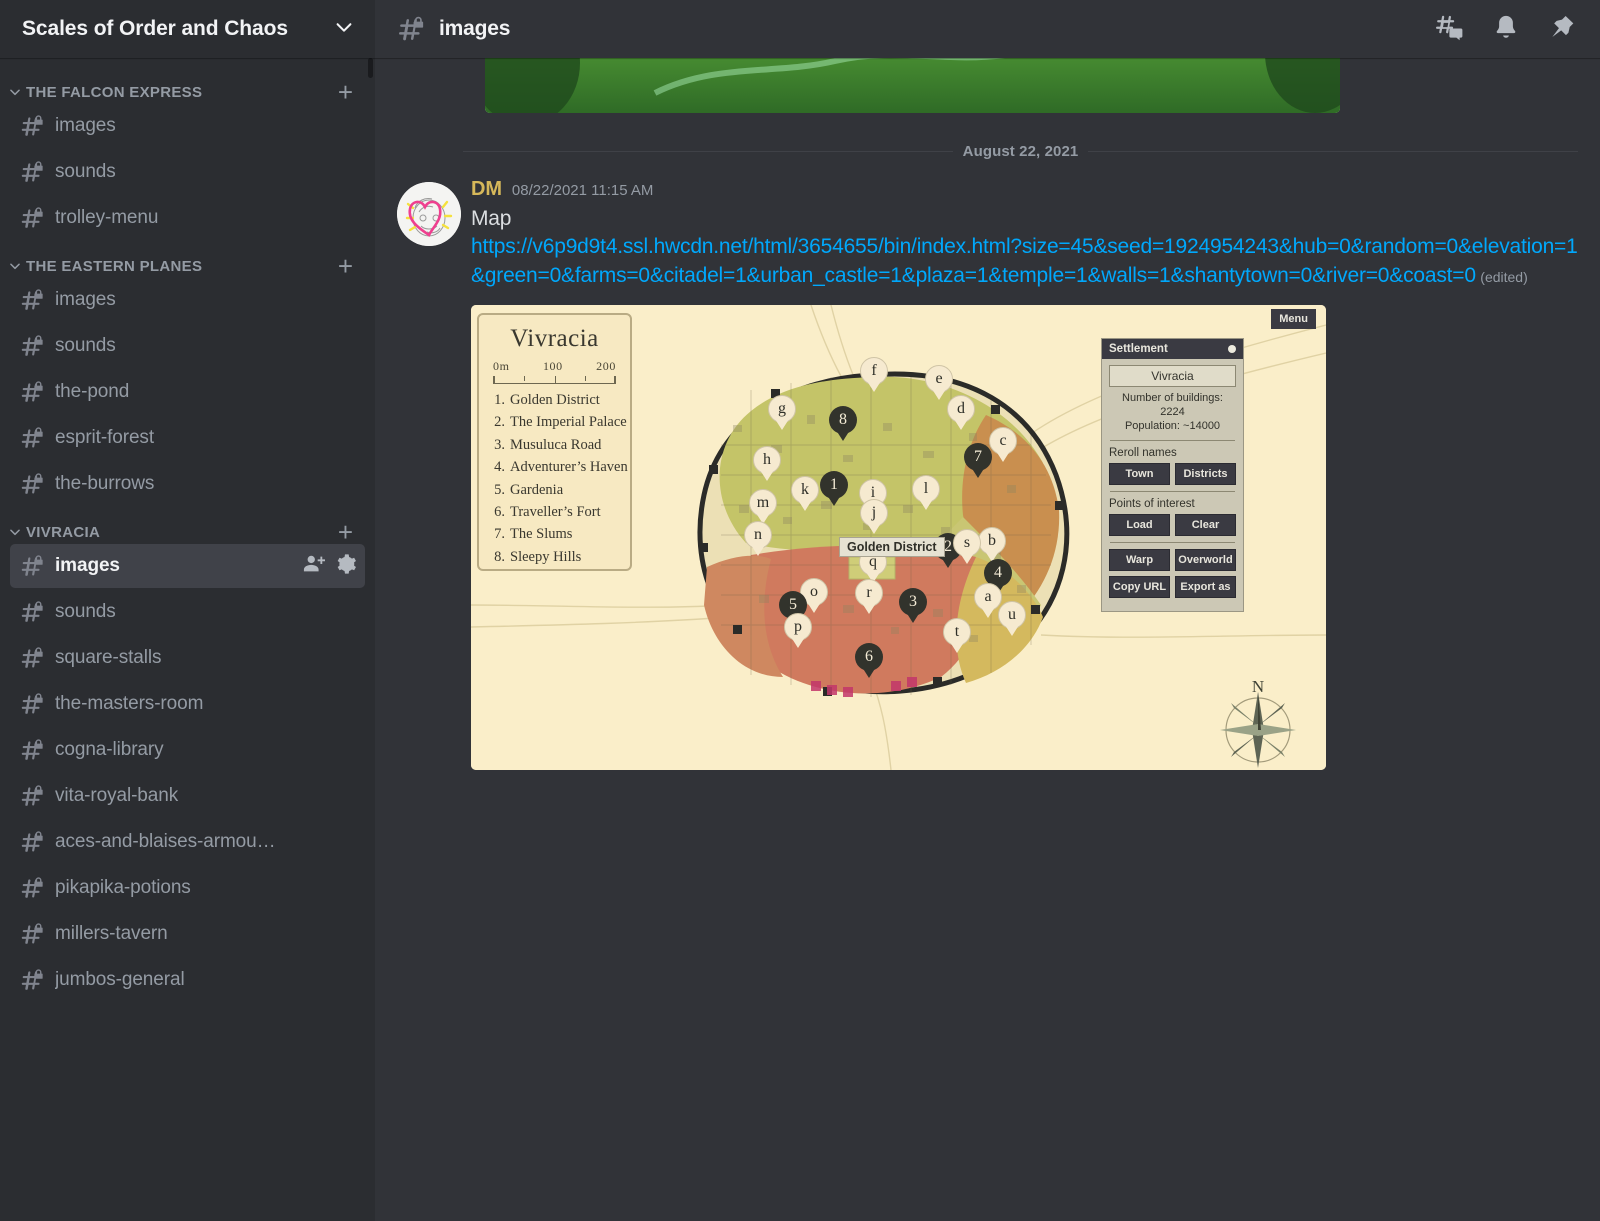 This screenshot has height=1221, width=1600. I want to click on map-marker-j: j, so click(874, 516).